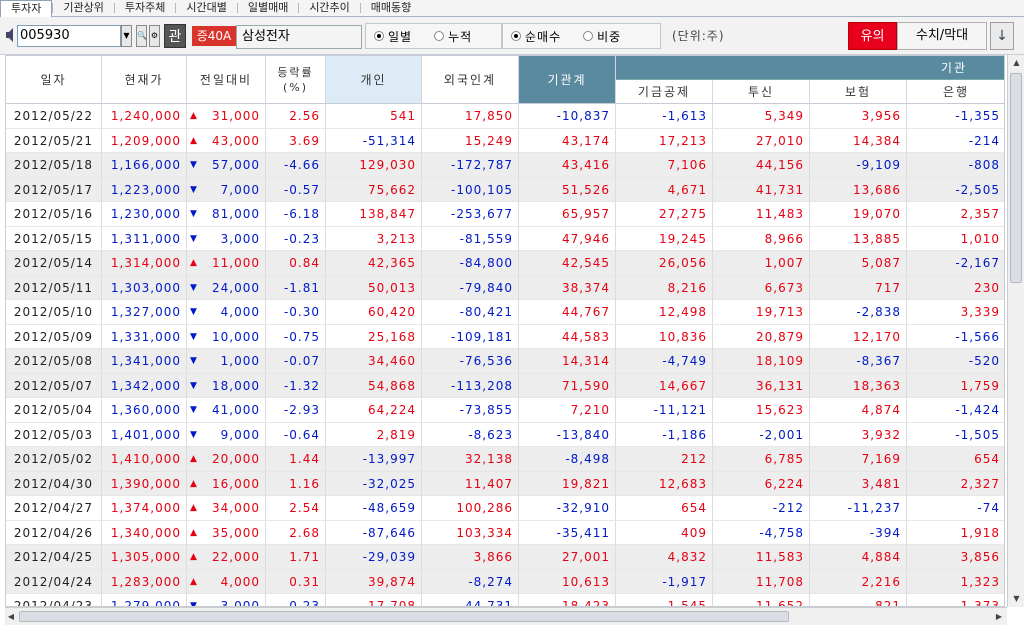  Describe the element at coordinates (761, 459) in the screenshot. I see `cell-tru: 6,785` at that location.